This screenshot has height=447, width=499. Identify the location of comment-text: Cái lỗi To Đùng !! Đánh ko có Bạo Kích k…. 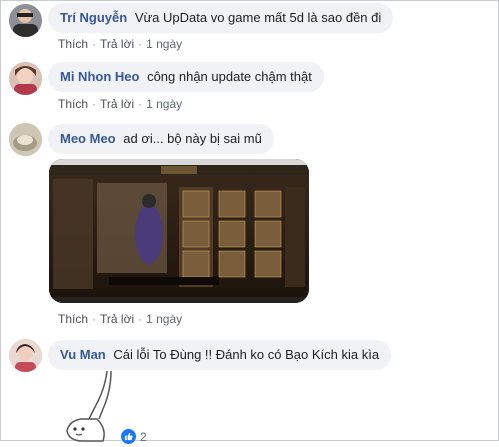
(246, 354).